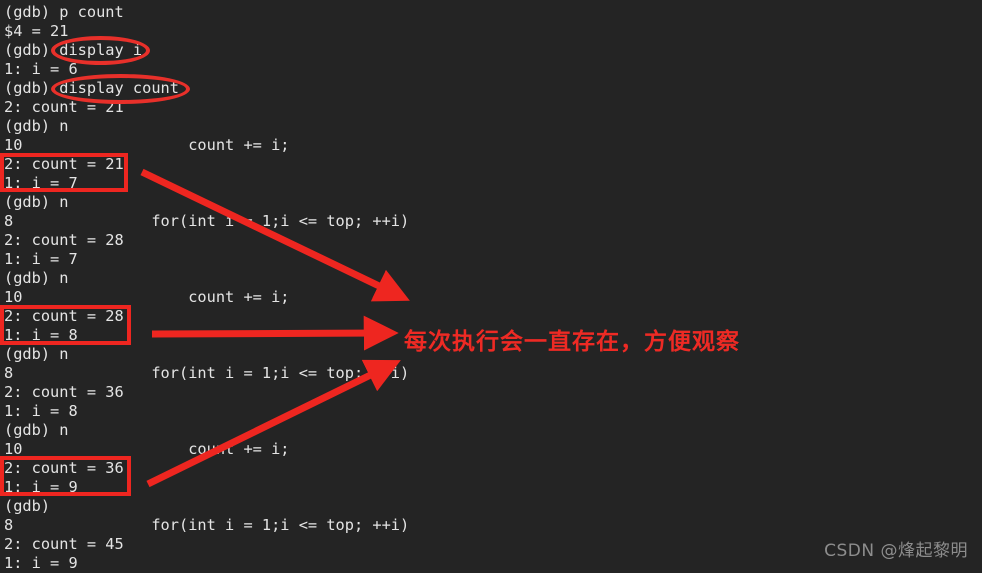 The width and height of the screenshot is (982, 573). I want to click on terminal-line: (gdb), so click(27, 506).